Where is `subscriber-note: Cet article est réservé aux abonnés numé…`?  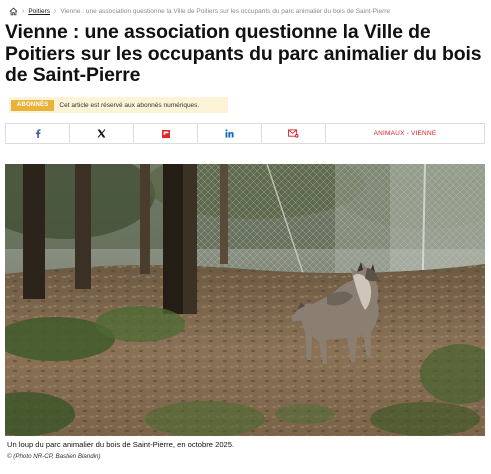 subscriber-note: Cet article est réservé aux abonnés numé… is located at coordinates (129, 105).